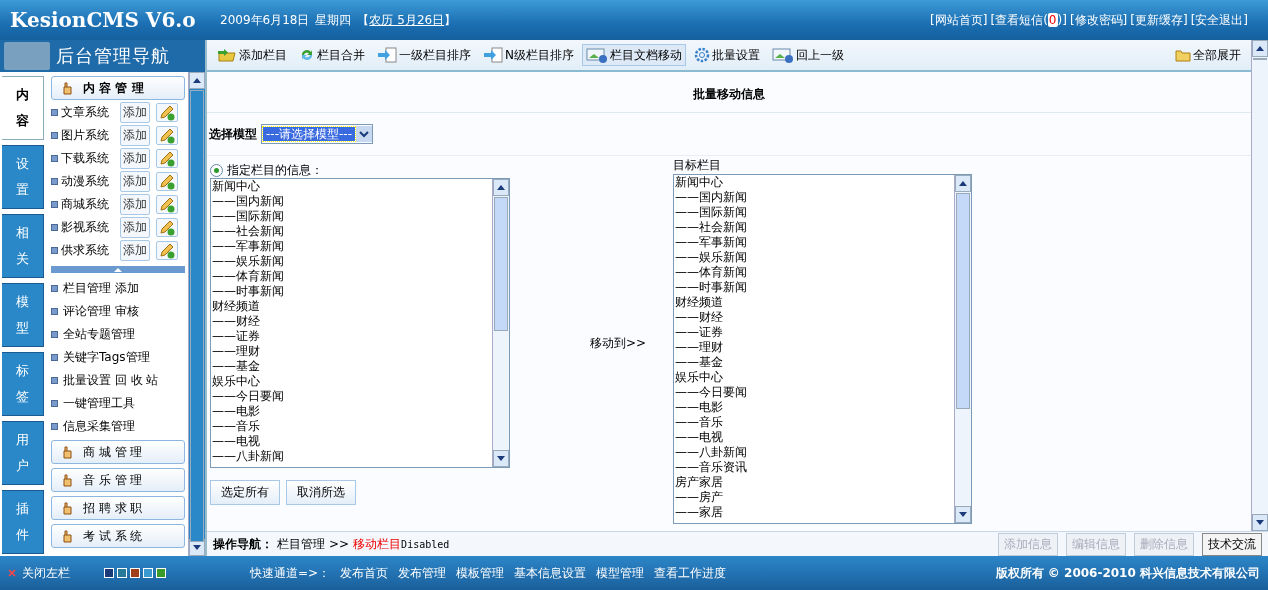  What do you see at coordinates (118, 508) in the screenshot?
I see `group-header: 招 聘 求 职` at bounding box center [118, 508].